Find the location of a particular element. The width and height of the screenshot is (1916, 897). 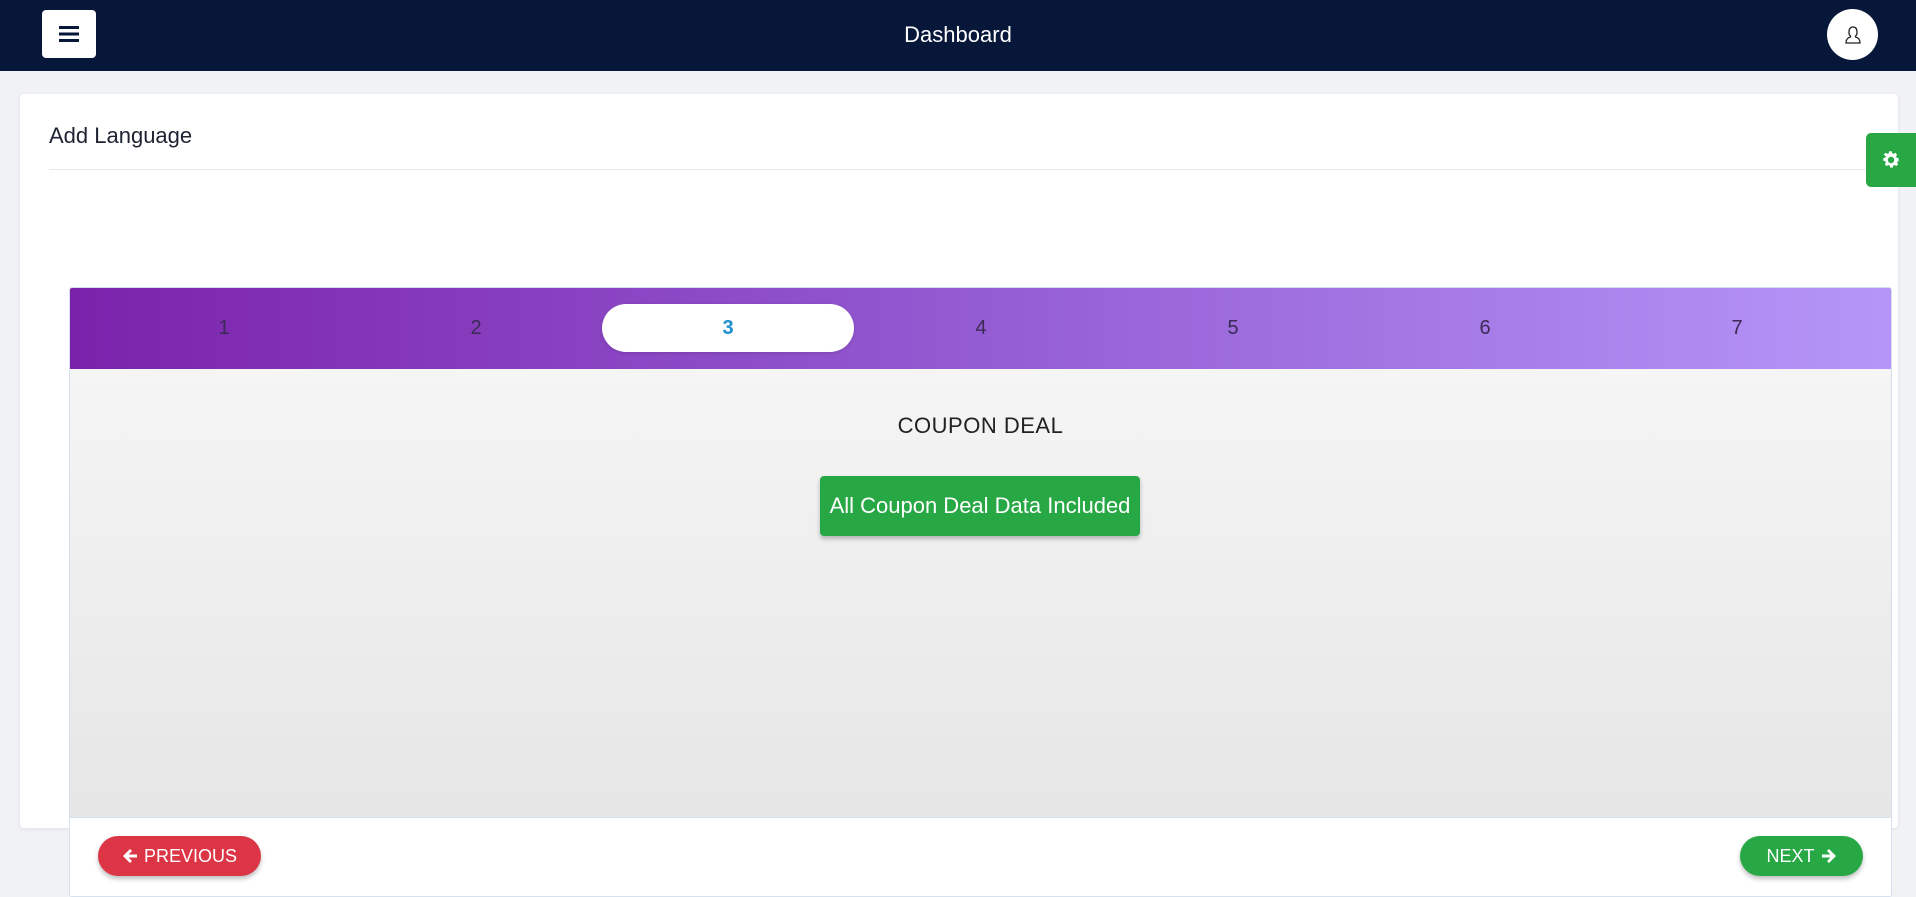

gear-icon is located at coordinates (1891, 159).